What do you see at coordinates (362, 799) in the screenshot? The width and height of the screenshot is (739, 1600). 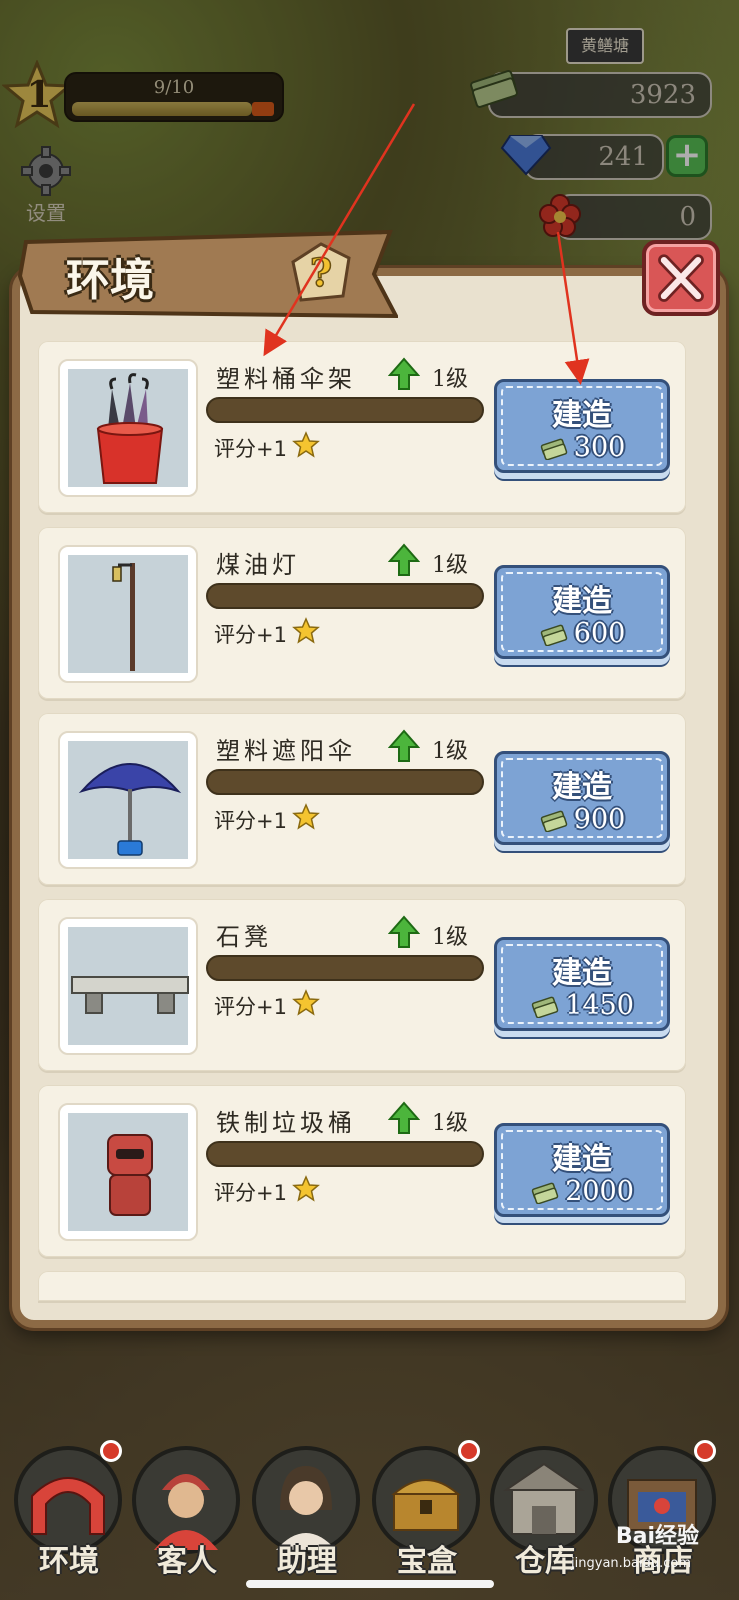 I see `item-card-sun-umbrella: 塑料遮阳伞 1级 评分+1 建造 900` at bounding box center [362, 799].